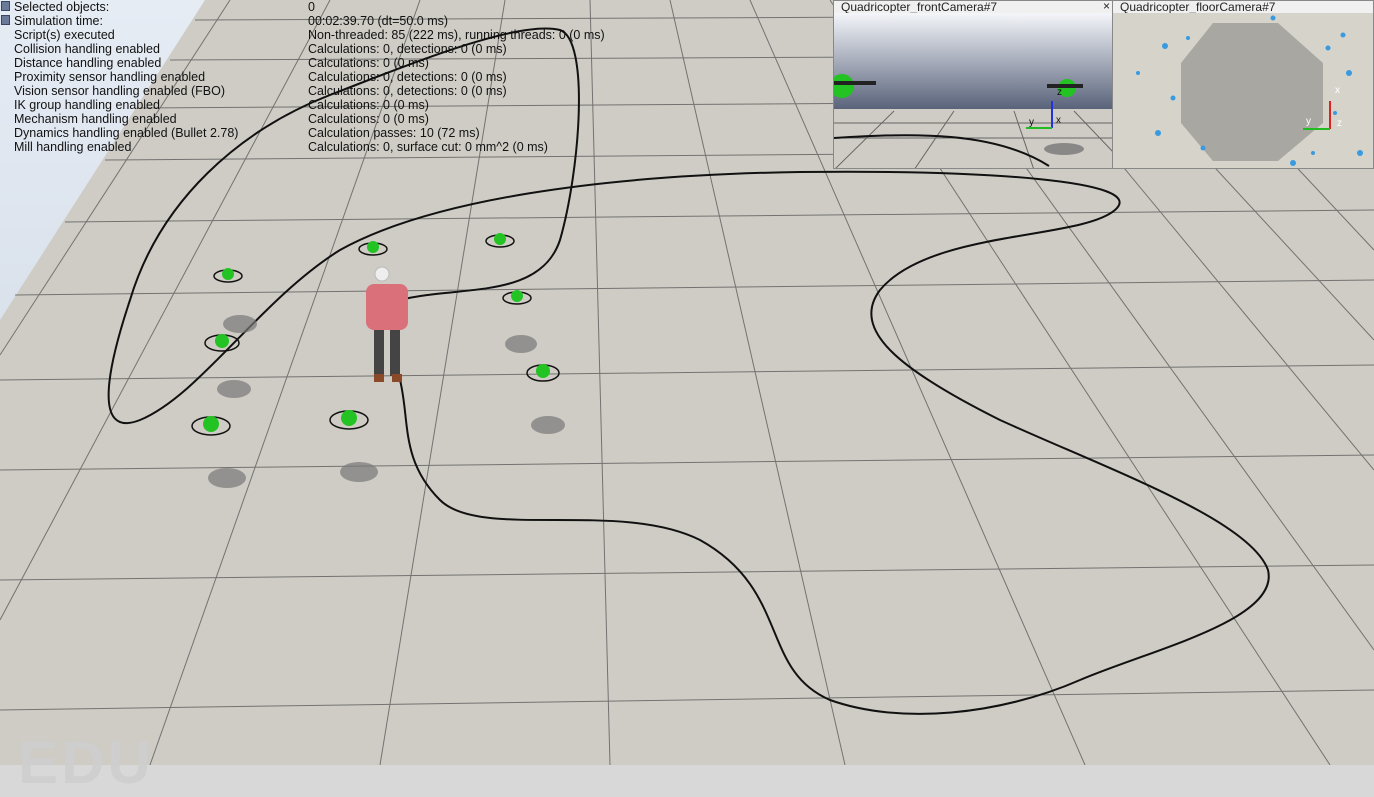  I want to click on front-camera-view: Quadricopter_frontCamera#7 × z y x, so click(973, 84).